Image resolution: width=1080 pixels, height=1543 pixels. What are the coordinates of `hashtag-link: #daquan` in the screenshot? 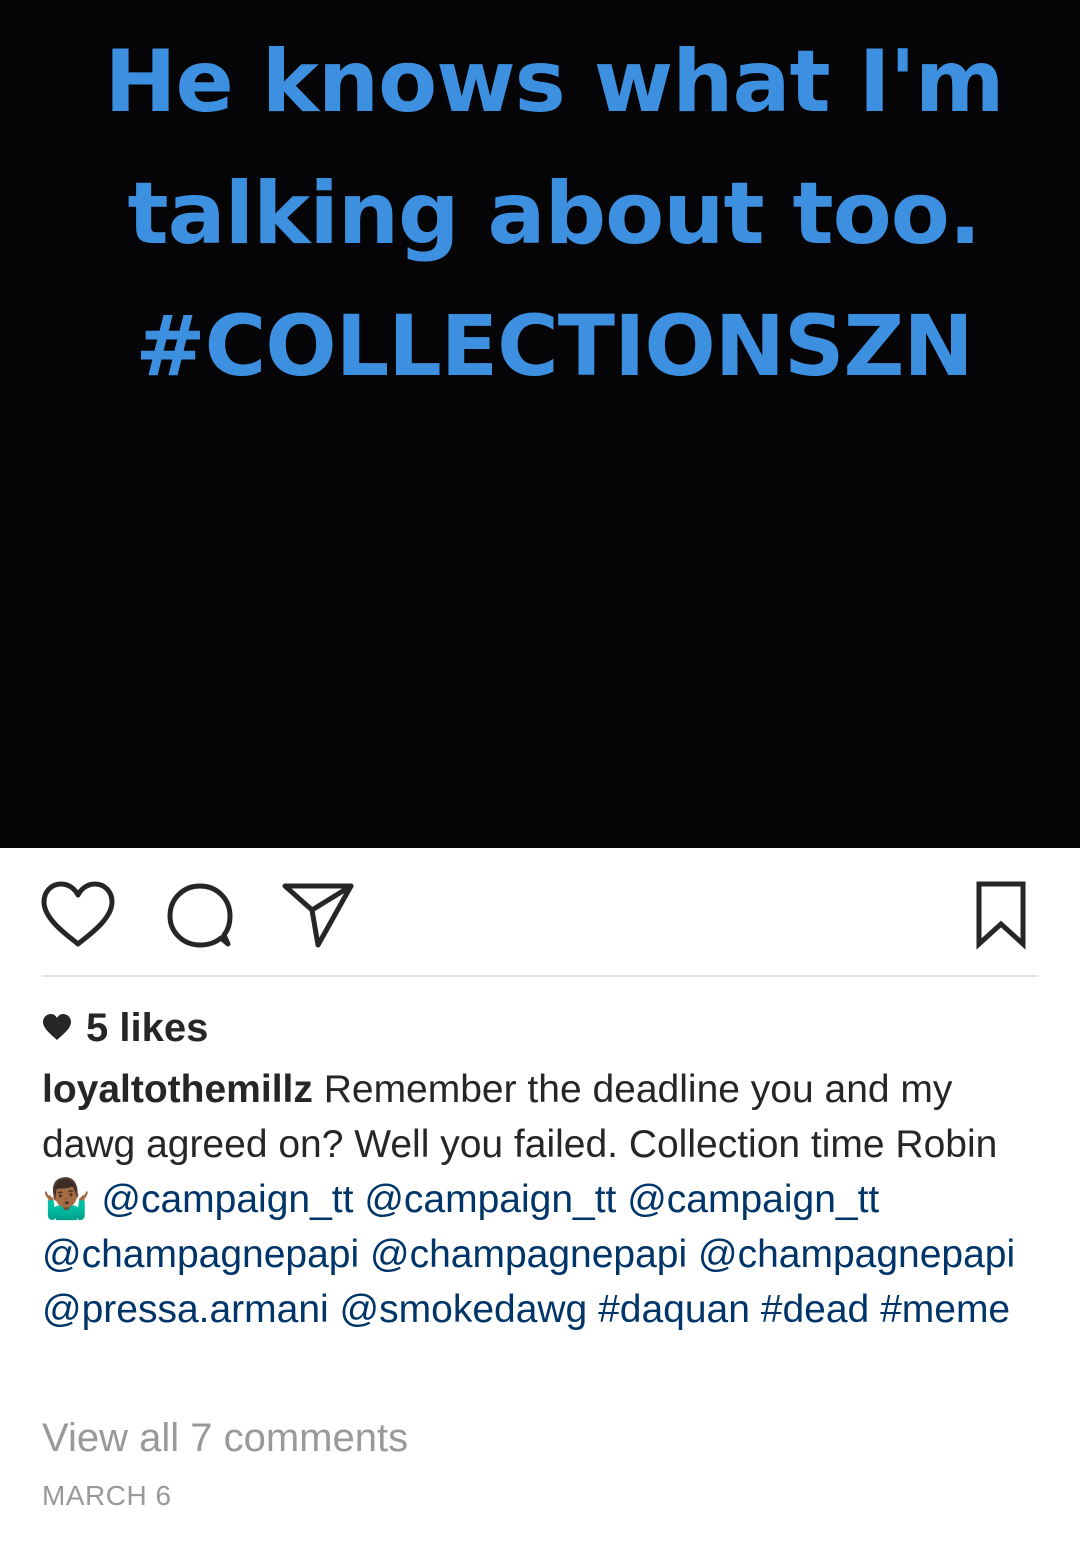 It's located at (674, 1309).